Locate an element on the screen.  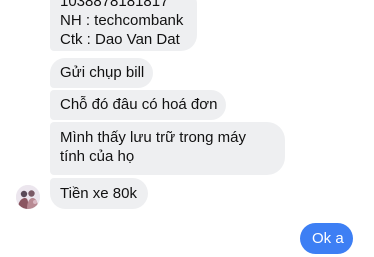
account-number-text: 1038878181817 is located at coordinates (114, 5).